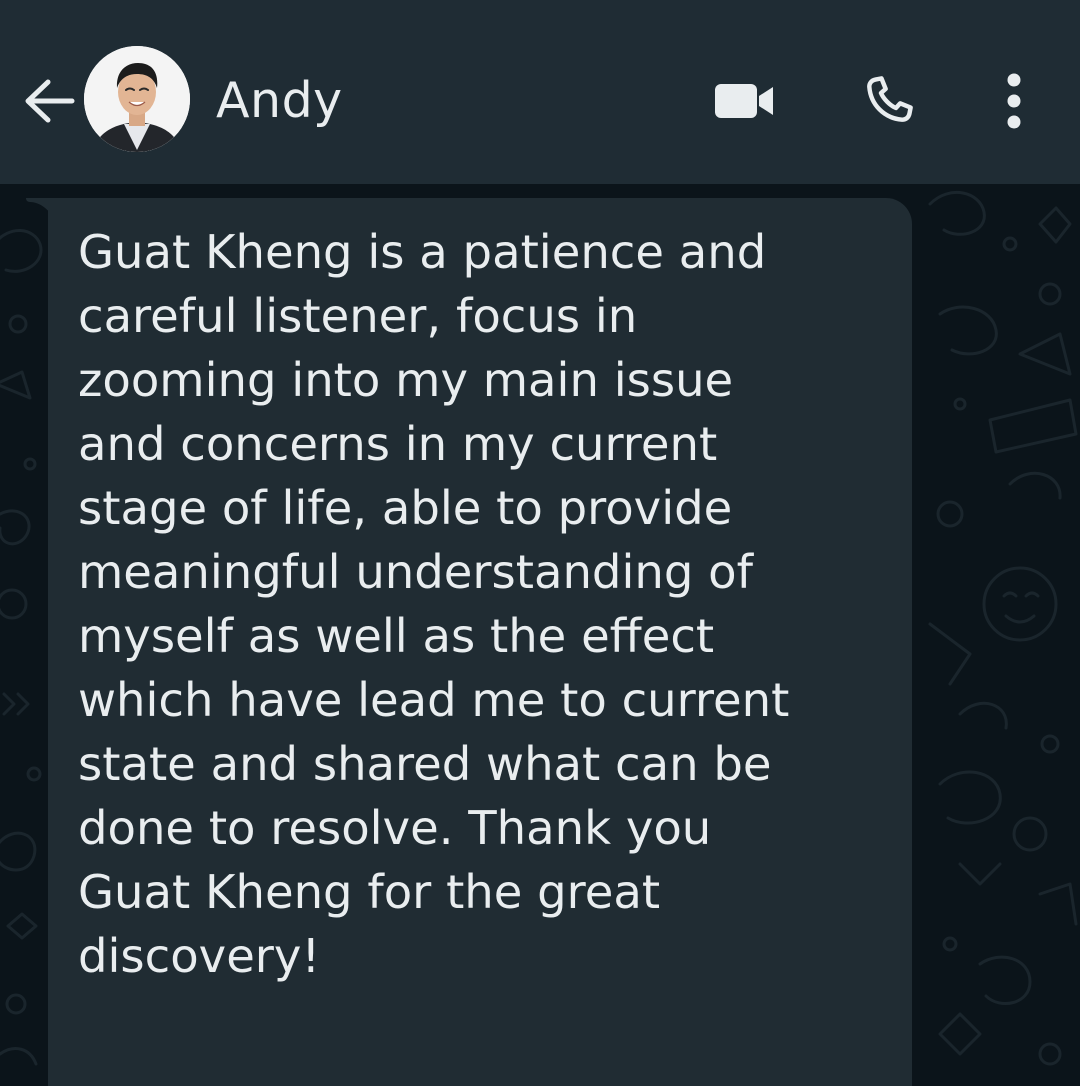 The width and height of the screenshot is (1080, 1086). I want to click on back-button, so click(49, 101).